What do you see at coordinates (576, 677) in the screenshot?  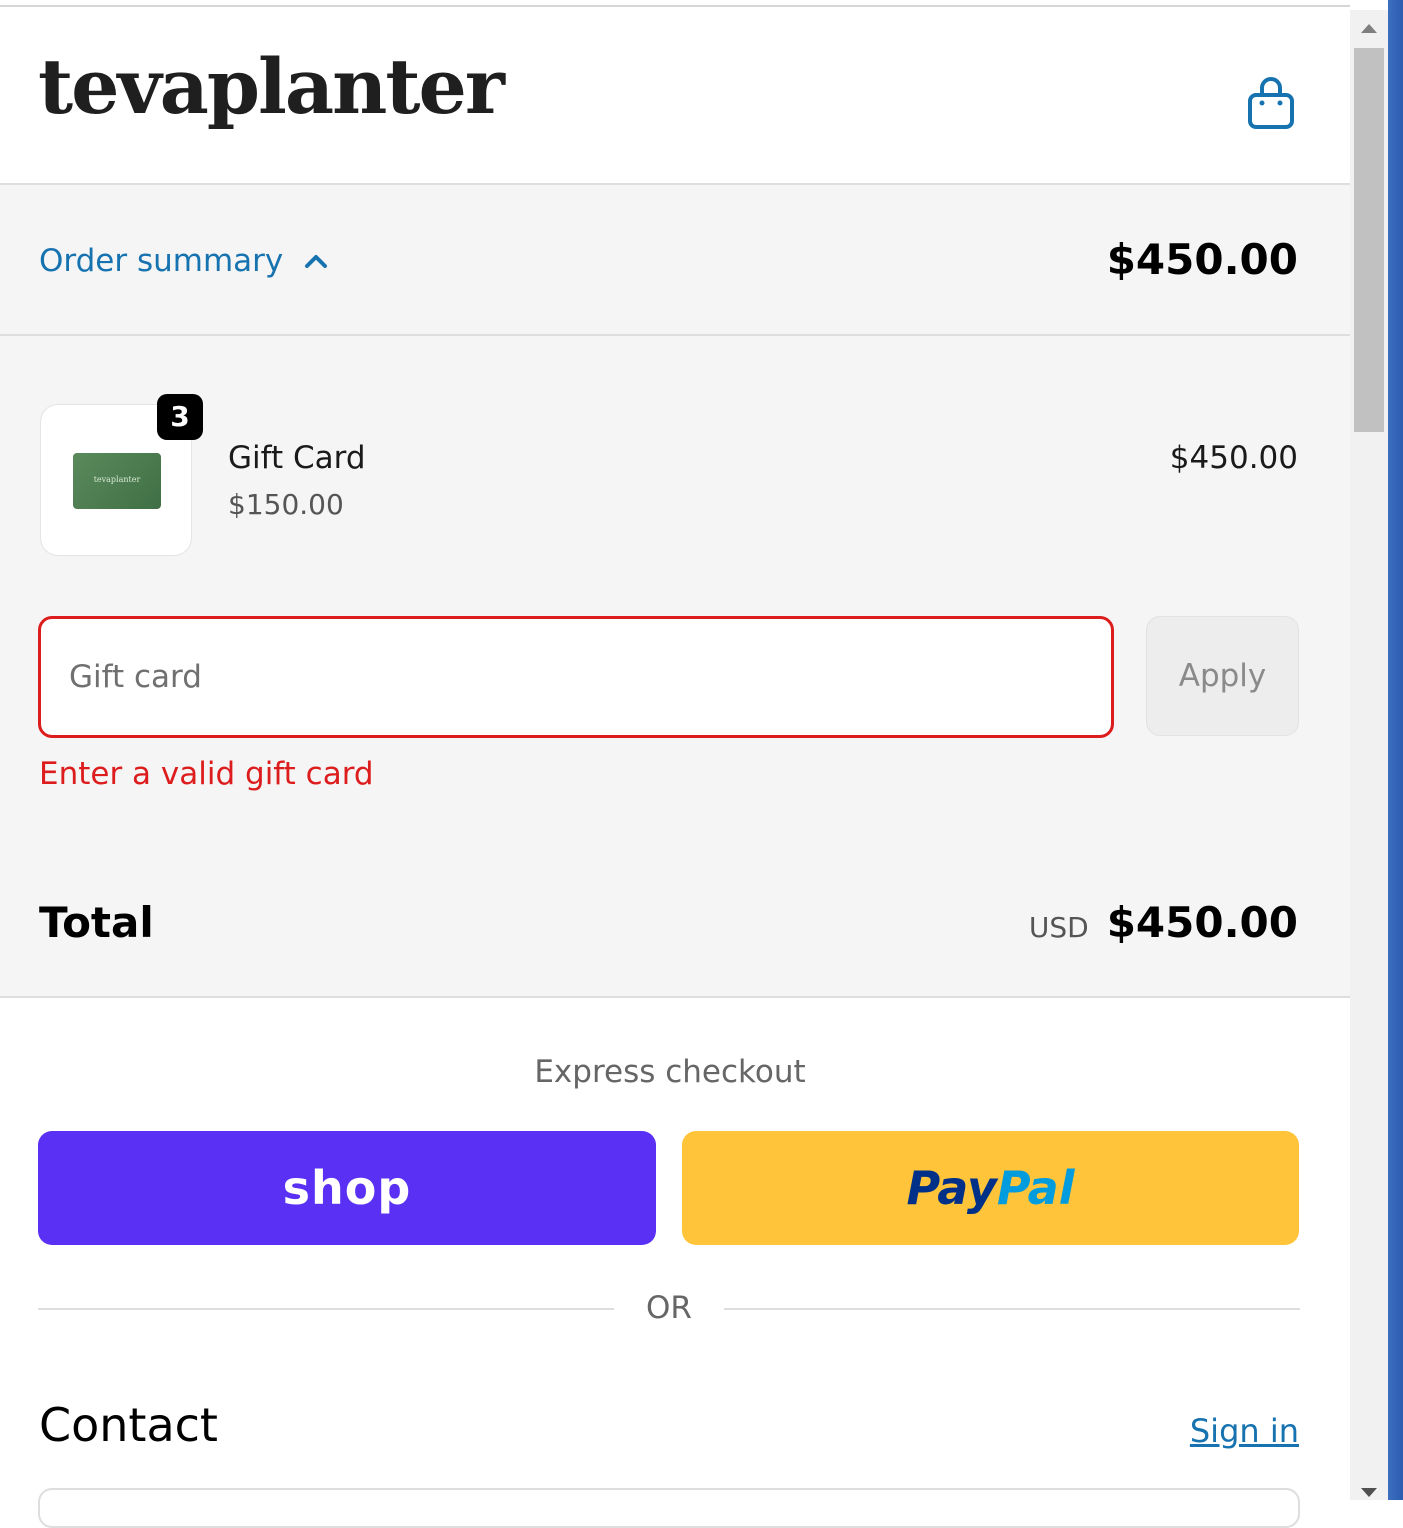 I see `gift-card-input` at bounding box center [576, 677].